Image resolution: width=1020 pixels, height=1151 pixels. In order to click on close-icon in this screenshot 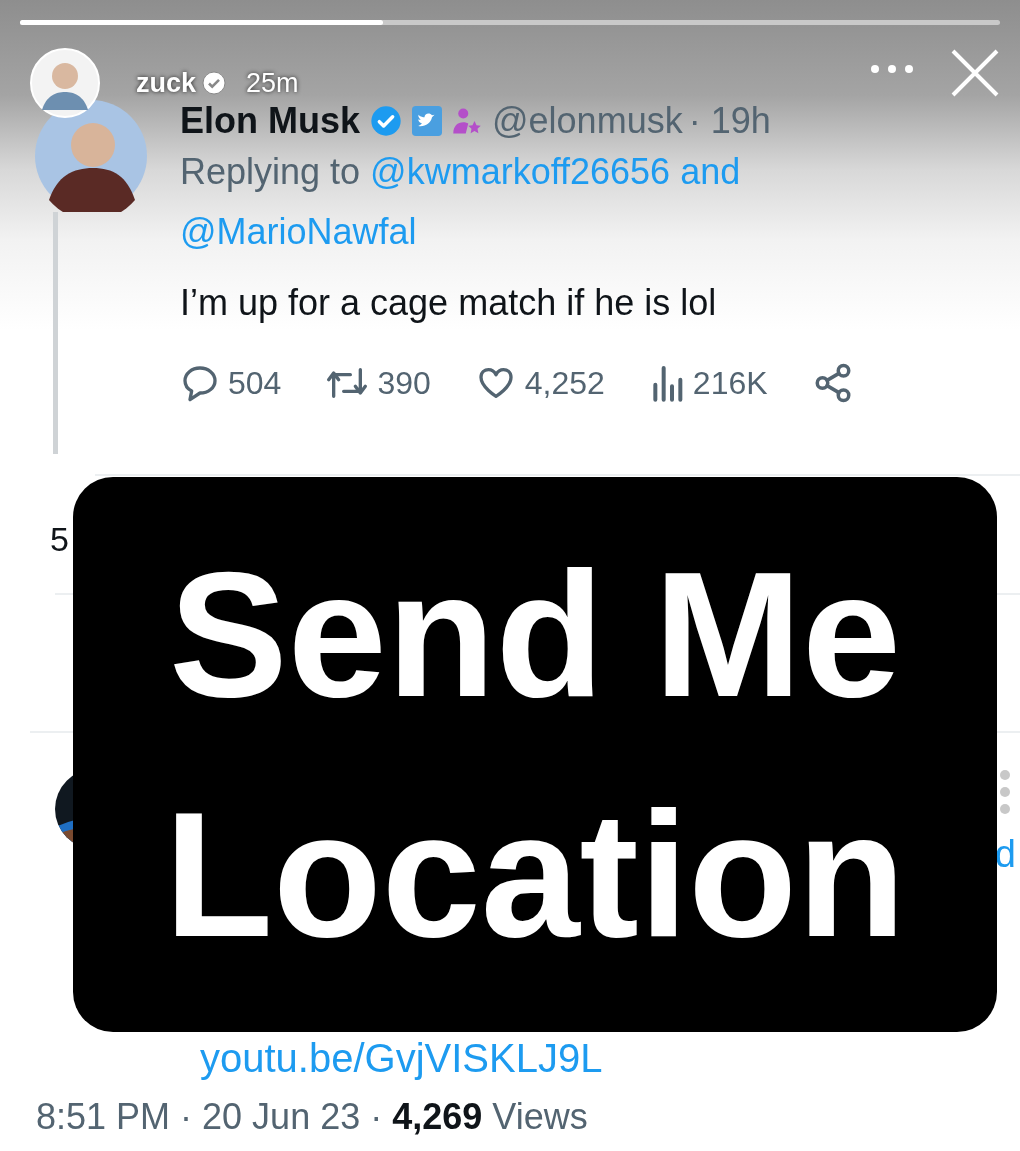, I will do `click(975, 73)`.